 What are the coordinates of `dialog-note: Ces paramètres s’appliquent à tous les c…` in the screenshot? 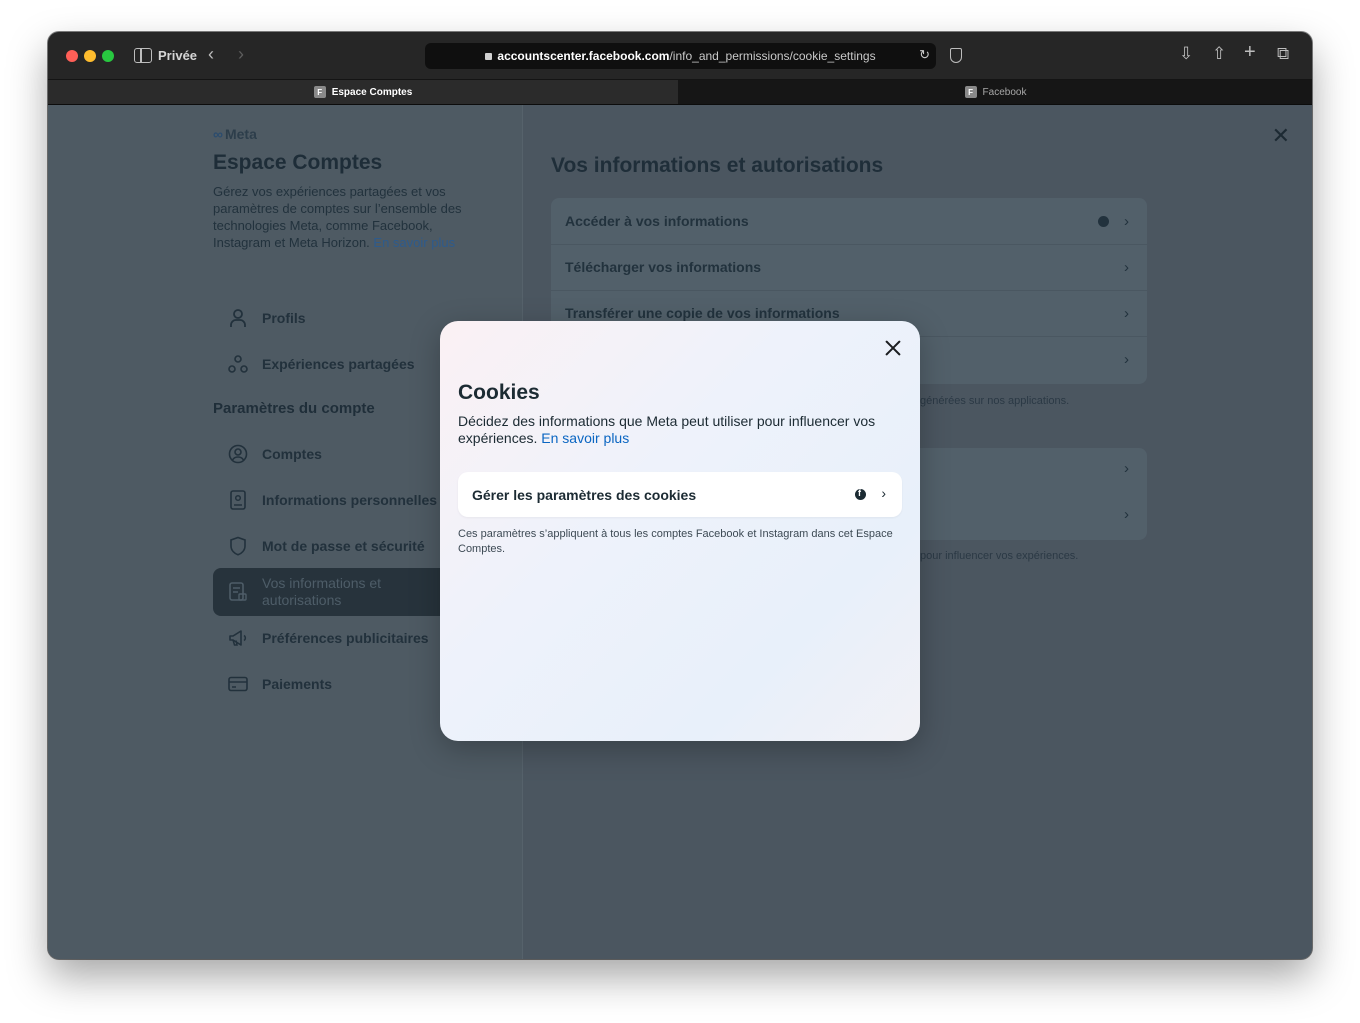 It's located at (675, 541).